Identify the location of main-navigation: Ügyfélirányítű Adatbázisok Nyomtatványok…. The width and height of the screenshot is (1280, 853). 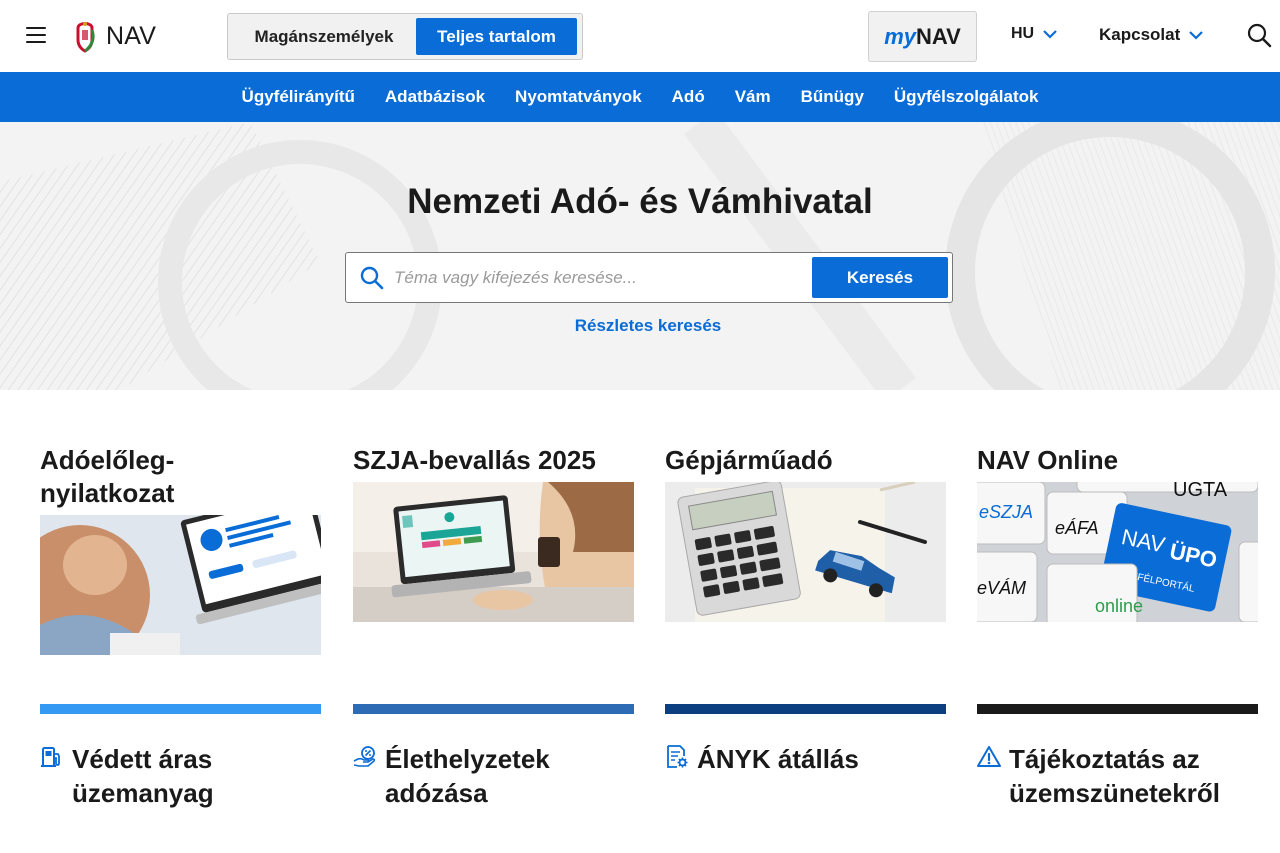
(640, 97).